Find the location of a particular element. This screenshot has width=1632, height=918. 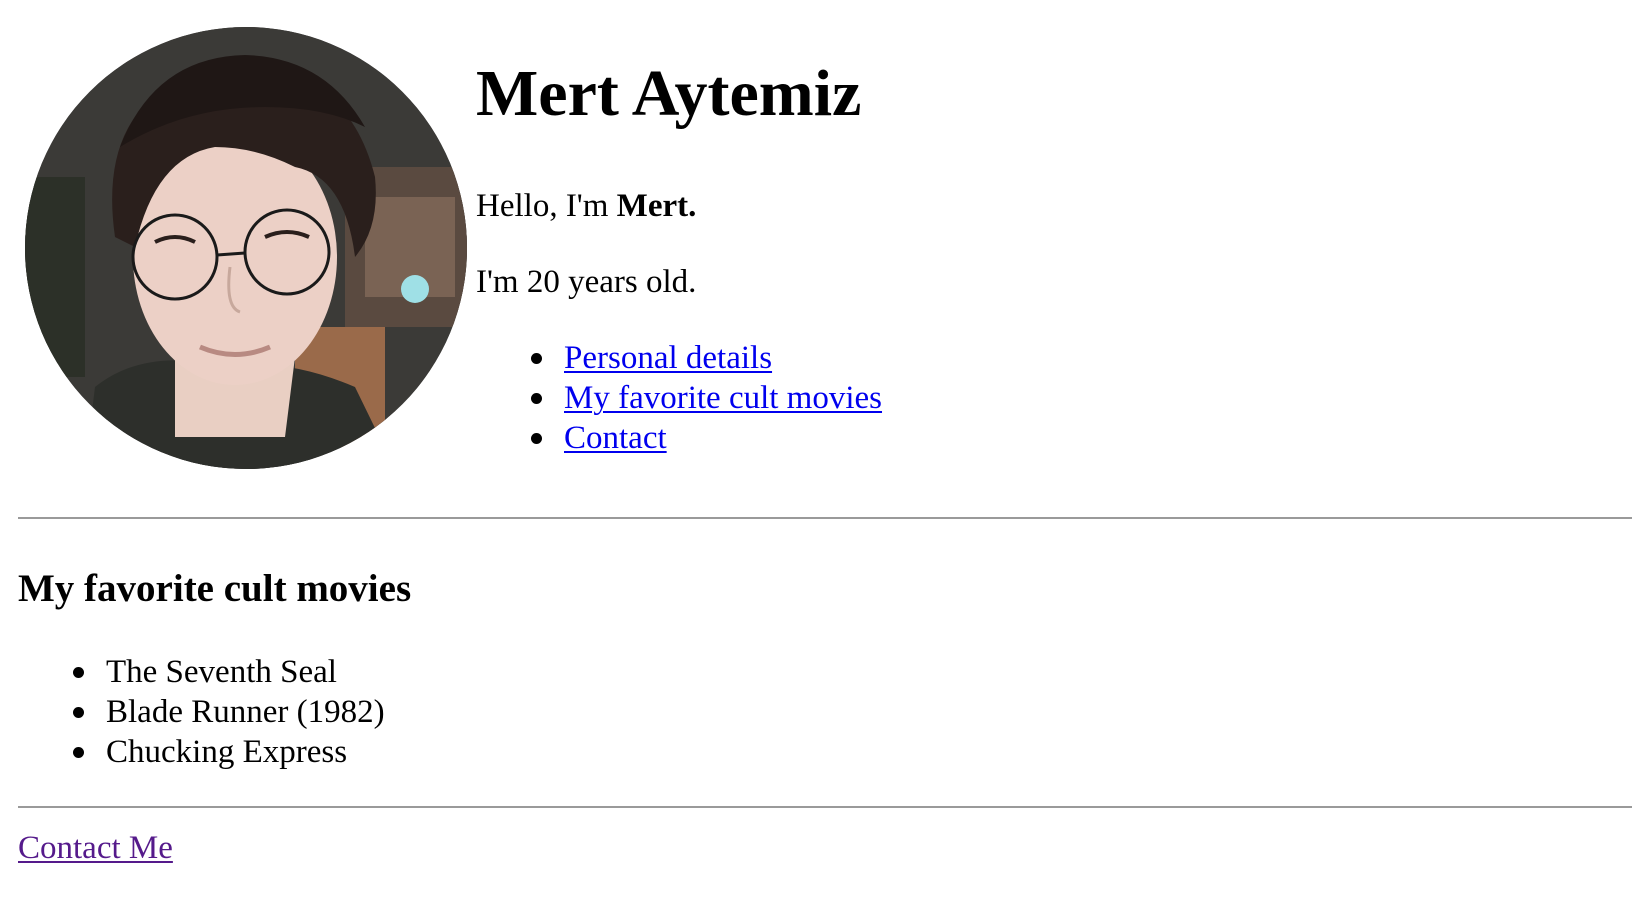

nav-link-personal-details: Personal details is located at coordinates (668, 358).